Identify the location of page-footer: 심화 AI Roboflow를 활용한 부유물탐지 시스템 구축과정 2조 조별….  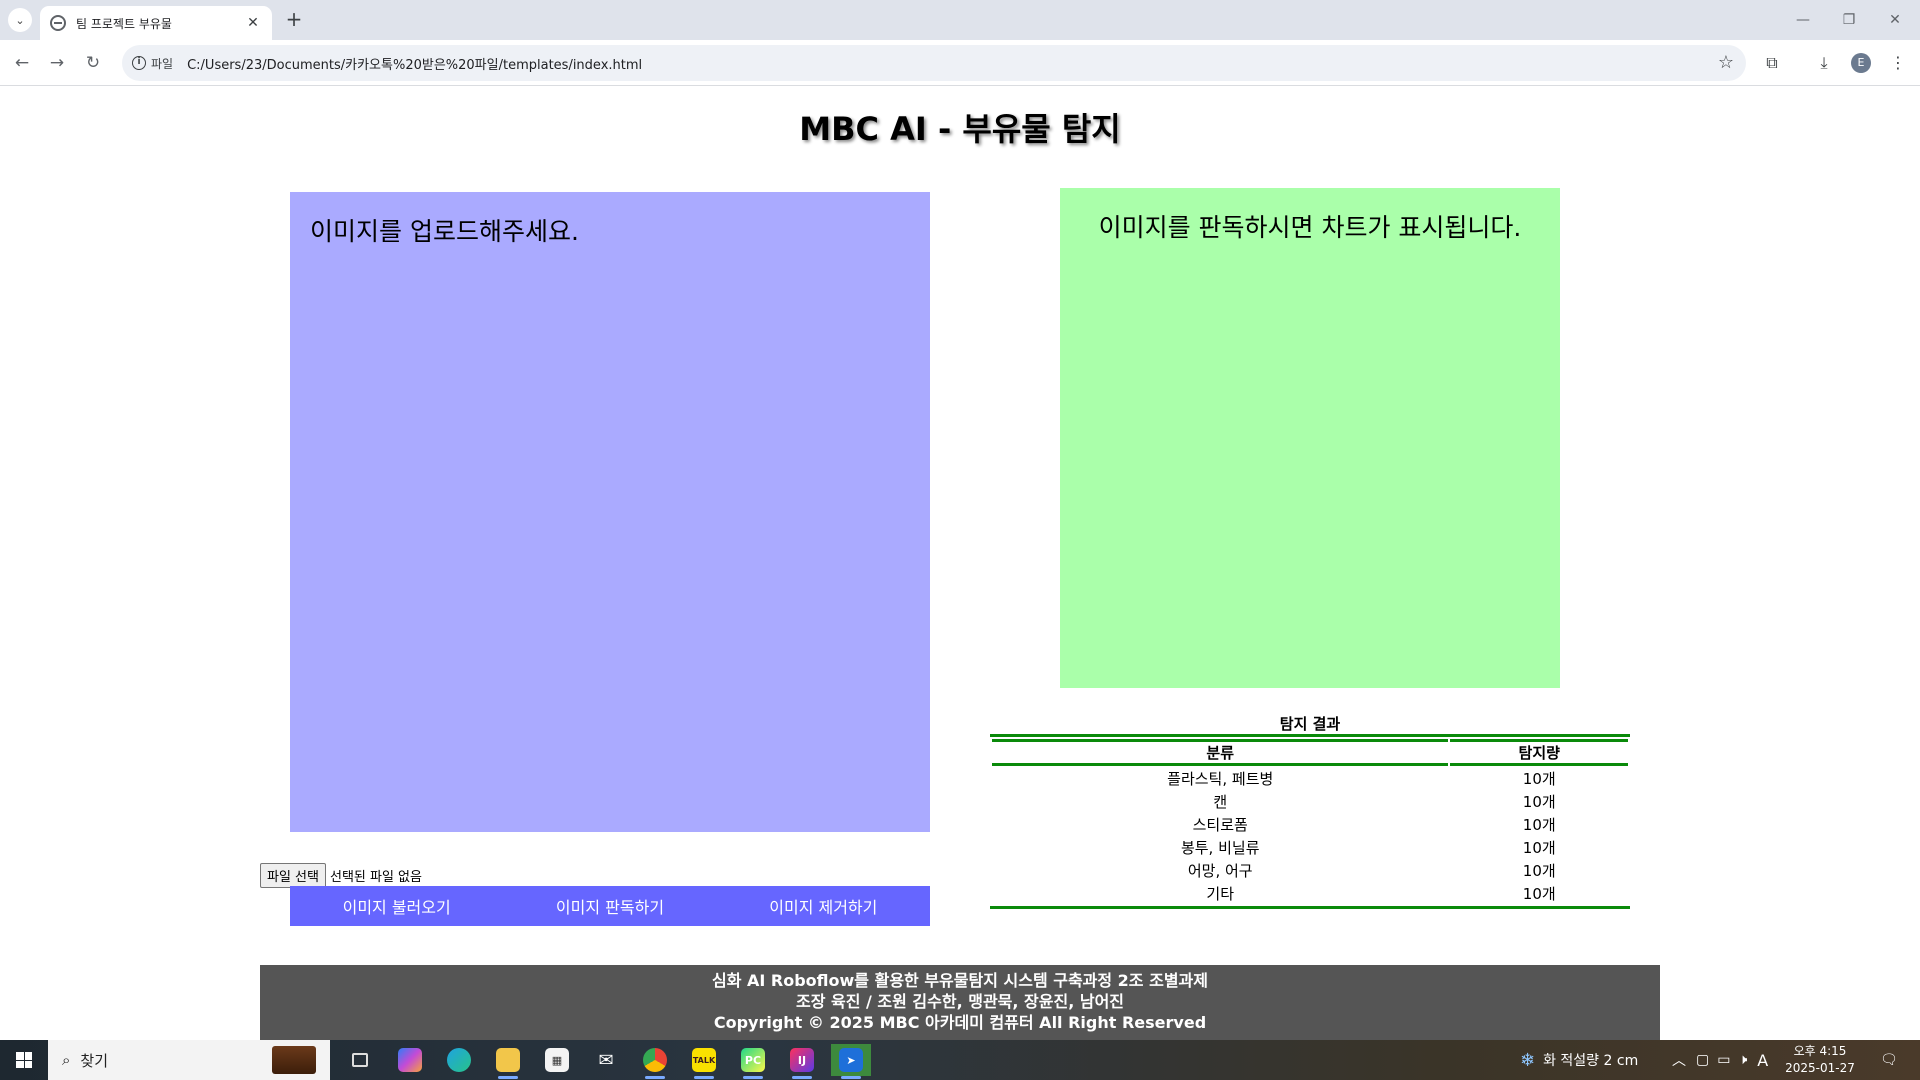
(960, 1002).